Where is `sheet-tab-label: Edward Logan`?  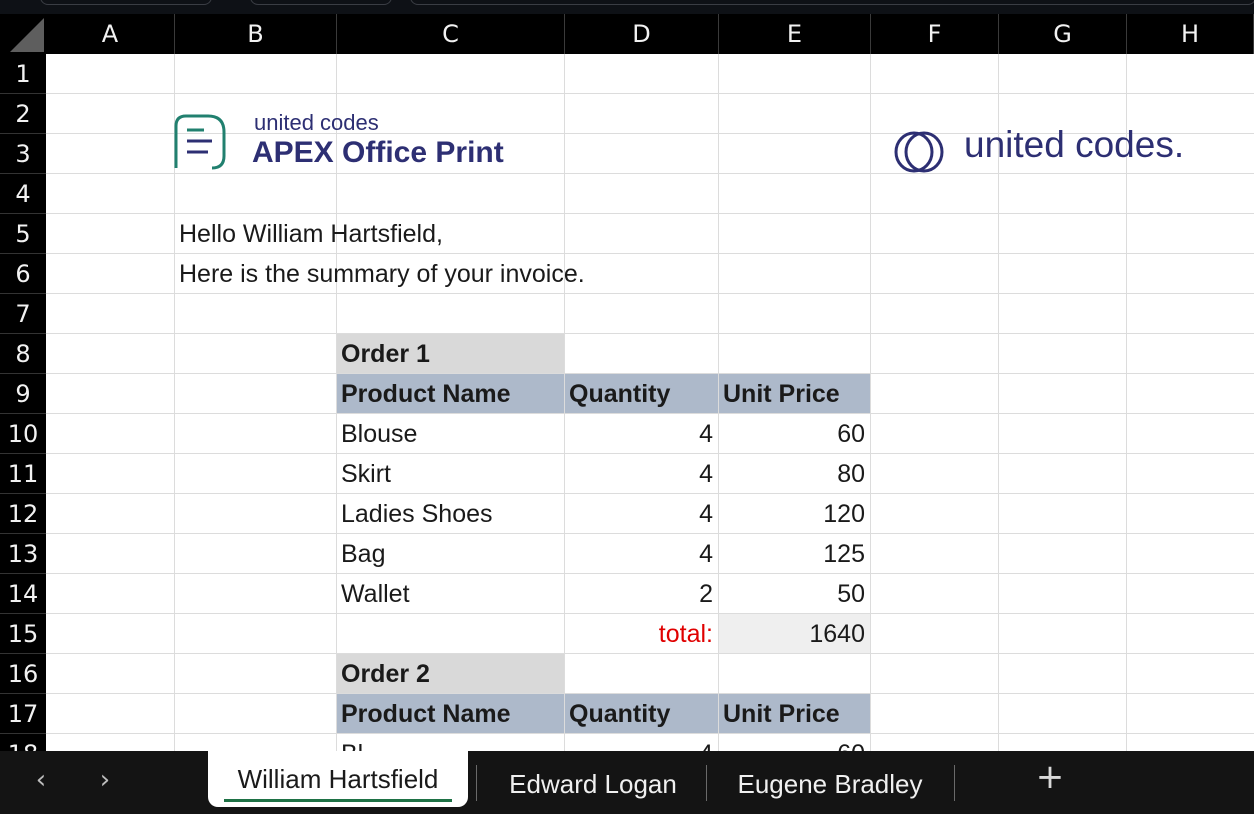
sheet-tab-label: Edward Logan is located at coordinates (593, 783).